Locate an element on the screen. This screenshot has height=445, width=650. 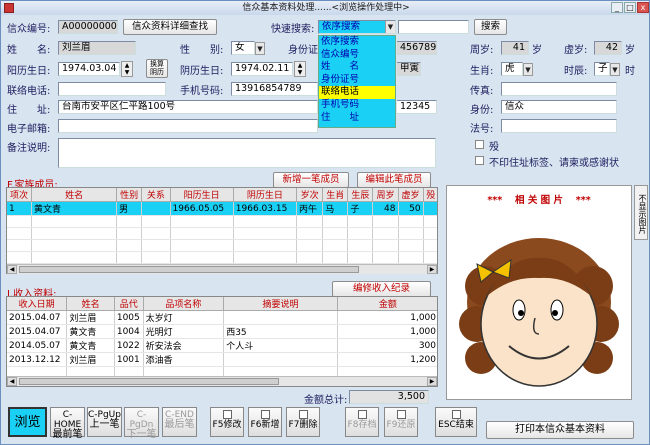
table-row: 2015.04.07 黄文青 1004 光明灯 西35 1,000 is located at coordinates (222, 331).